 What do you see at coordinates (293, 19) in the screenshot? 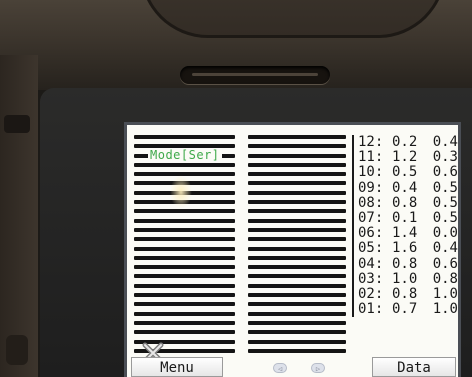
I see `device-top-ridge` at bounding box center [293, 19].